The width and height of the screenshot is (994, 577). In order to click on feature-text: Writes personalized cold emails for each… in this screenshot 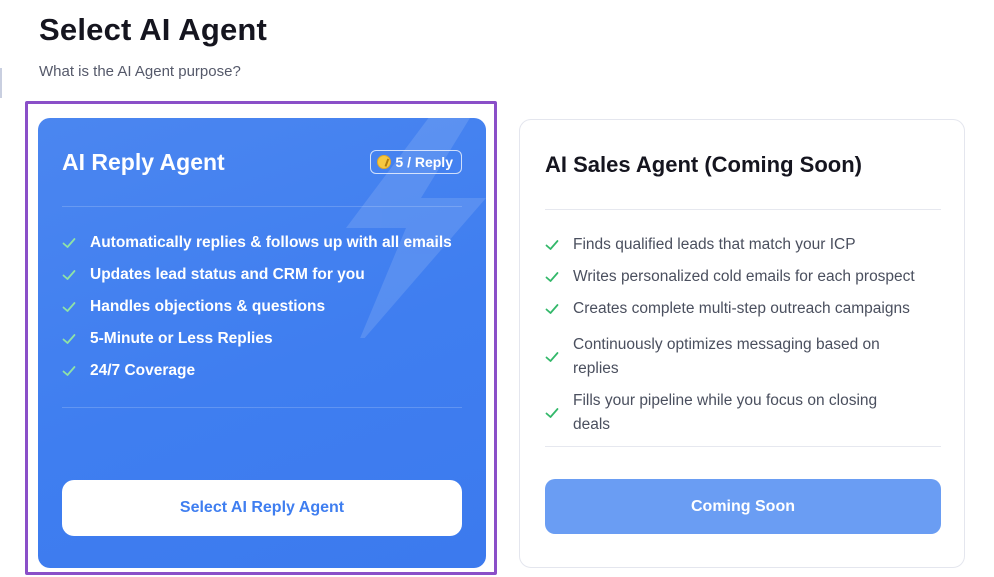, I will do `click(744, 276)`.